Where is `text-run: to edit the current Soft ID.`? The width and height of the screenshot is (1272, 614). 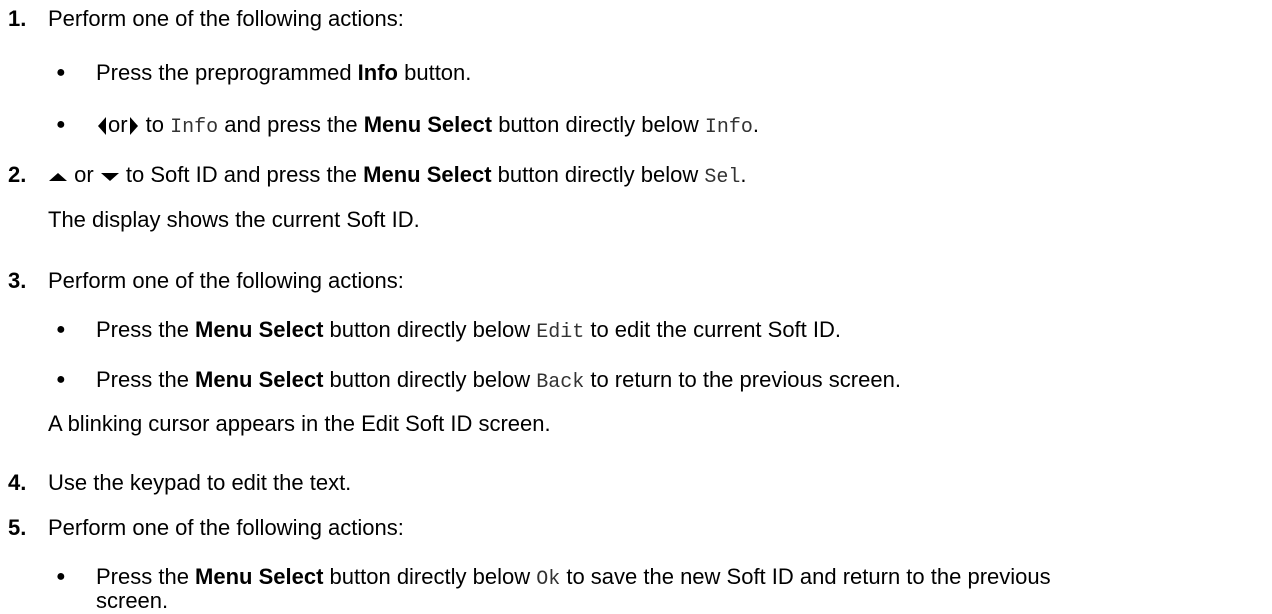
text-run: to edit the current Soft ID. is located at coordinates (713, 329).